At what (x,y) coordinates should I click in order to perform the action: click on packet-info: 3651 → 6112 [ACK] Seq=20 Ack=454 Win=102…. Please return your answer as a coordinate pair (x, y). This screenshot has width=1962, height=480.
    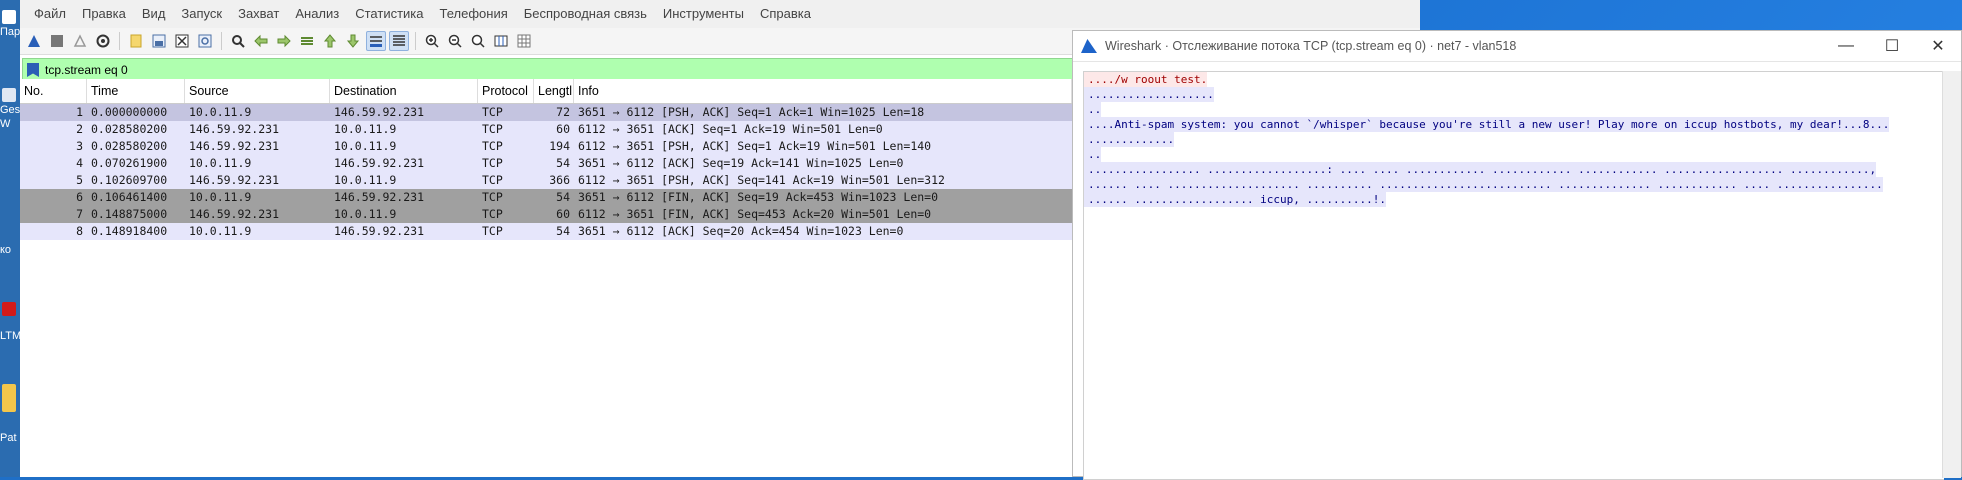
    Looking at the image, I should click on (741, 231).